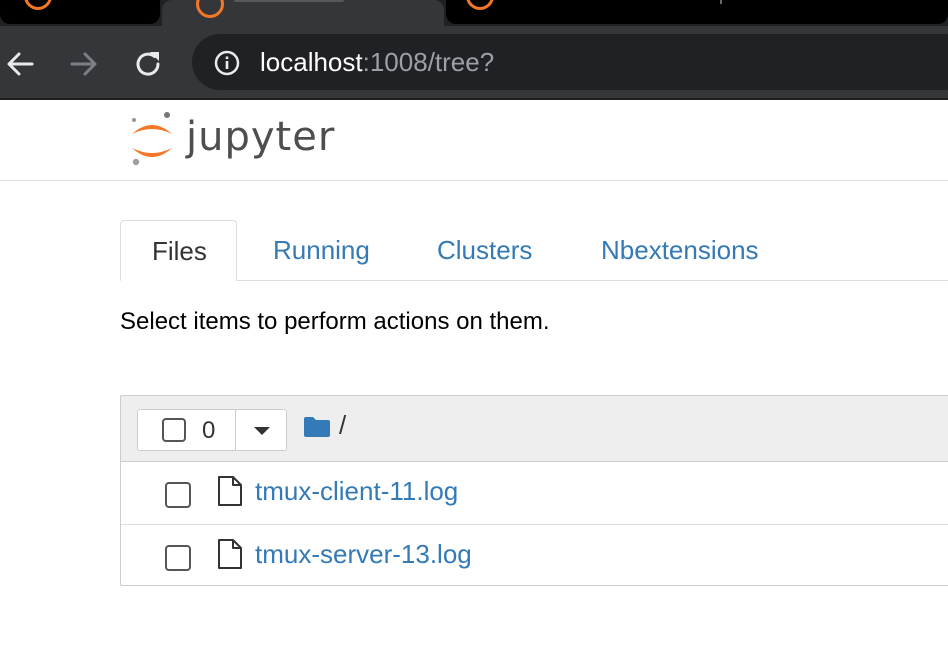 The image size is (948, 656). I want to click on breadcrumb: /, so click(342, 425).